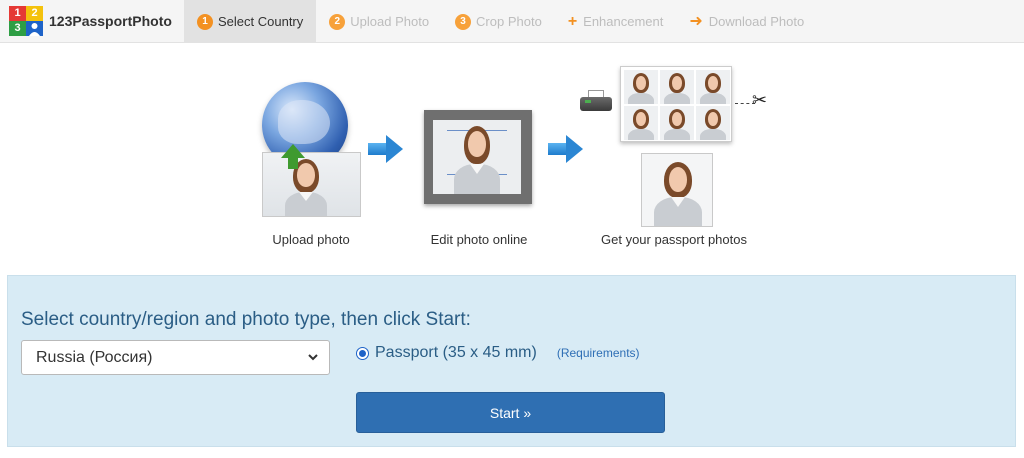  What do you see at coordinates (205, 21) in the screenshot?
I see `step-1-badge: 1` at bounding box center [205, 21].